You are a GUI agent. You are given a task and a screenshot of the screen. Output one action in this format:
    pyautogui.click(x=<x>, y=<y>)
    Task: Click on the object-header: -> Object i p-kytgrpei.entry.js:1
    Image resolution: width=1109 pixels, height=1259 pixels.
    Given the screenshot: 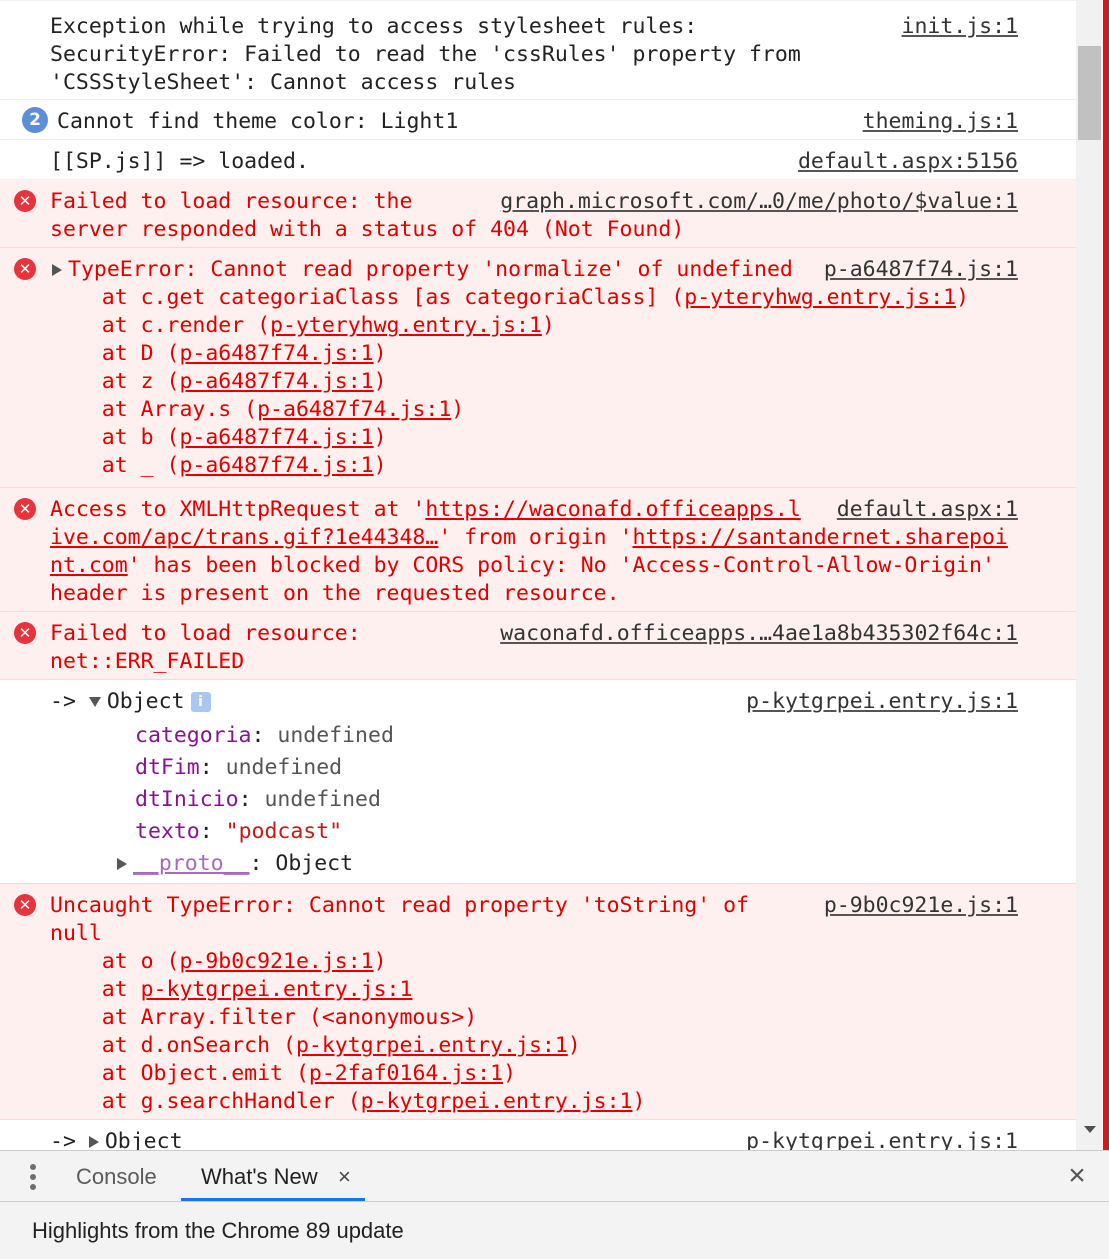 What is the action you would take?
    pyautogui.click(x=538, y=702)
    